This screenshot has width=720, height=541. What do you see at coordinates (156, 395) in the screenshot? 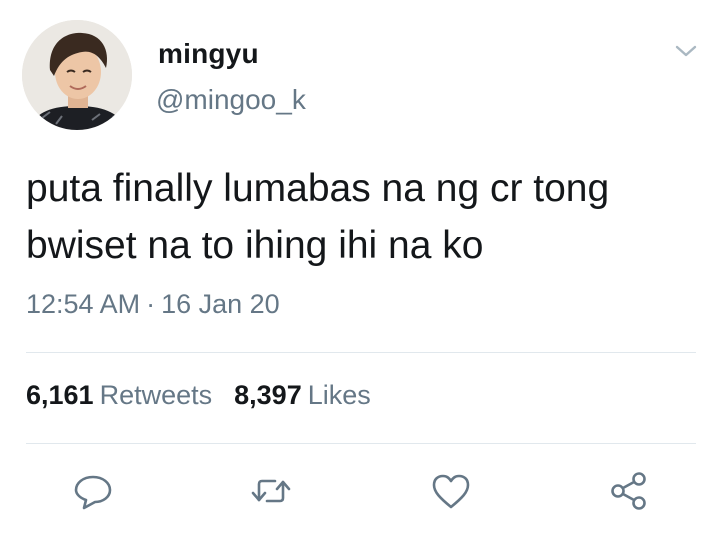
I see `retweets-label: Retweets` at bounding box center [156, 395].